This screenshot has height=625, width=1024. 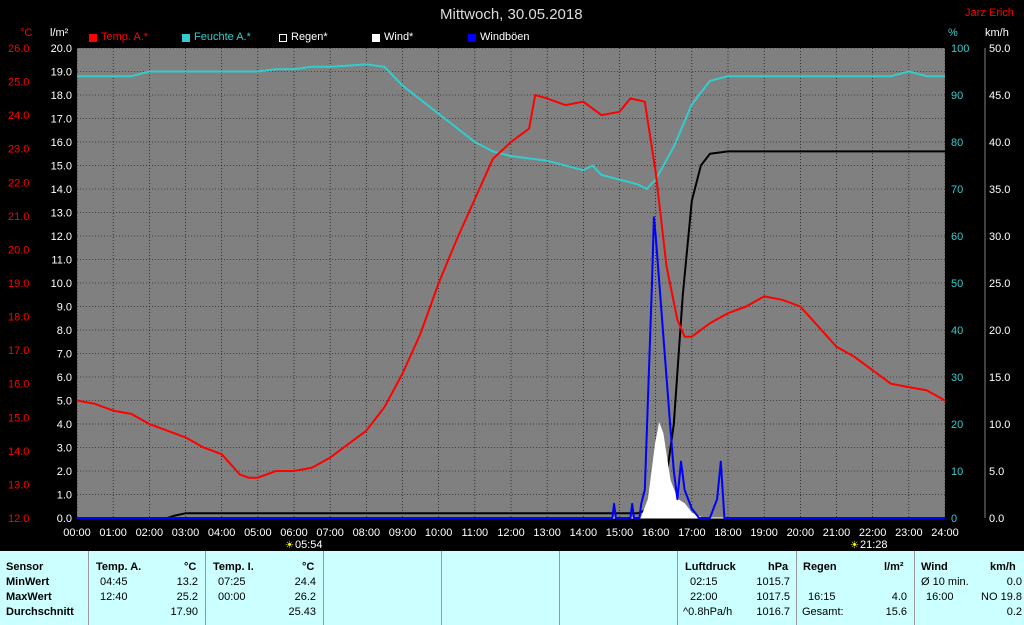 I want to click on wind-tick-label: 15.0, so click(x=999, y=378).